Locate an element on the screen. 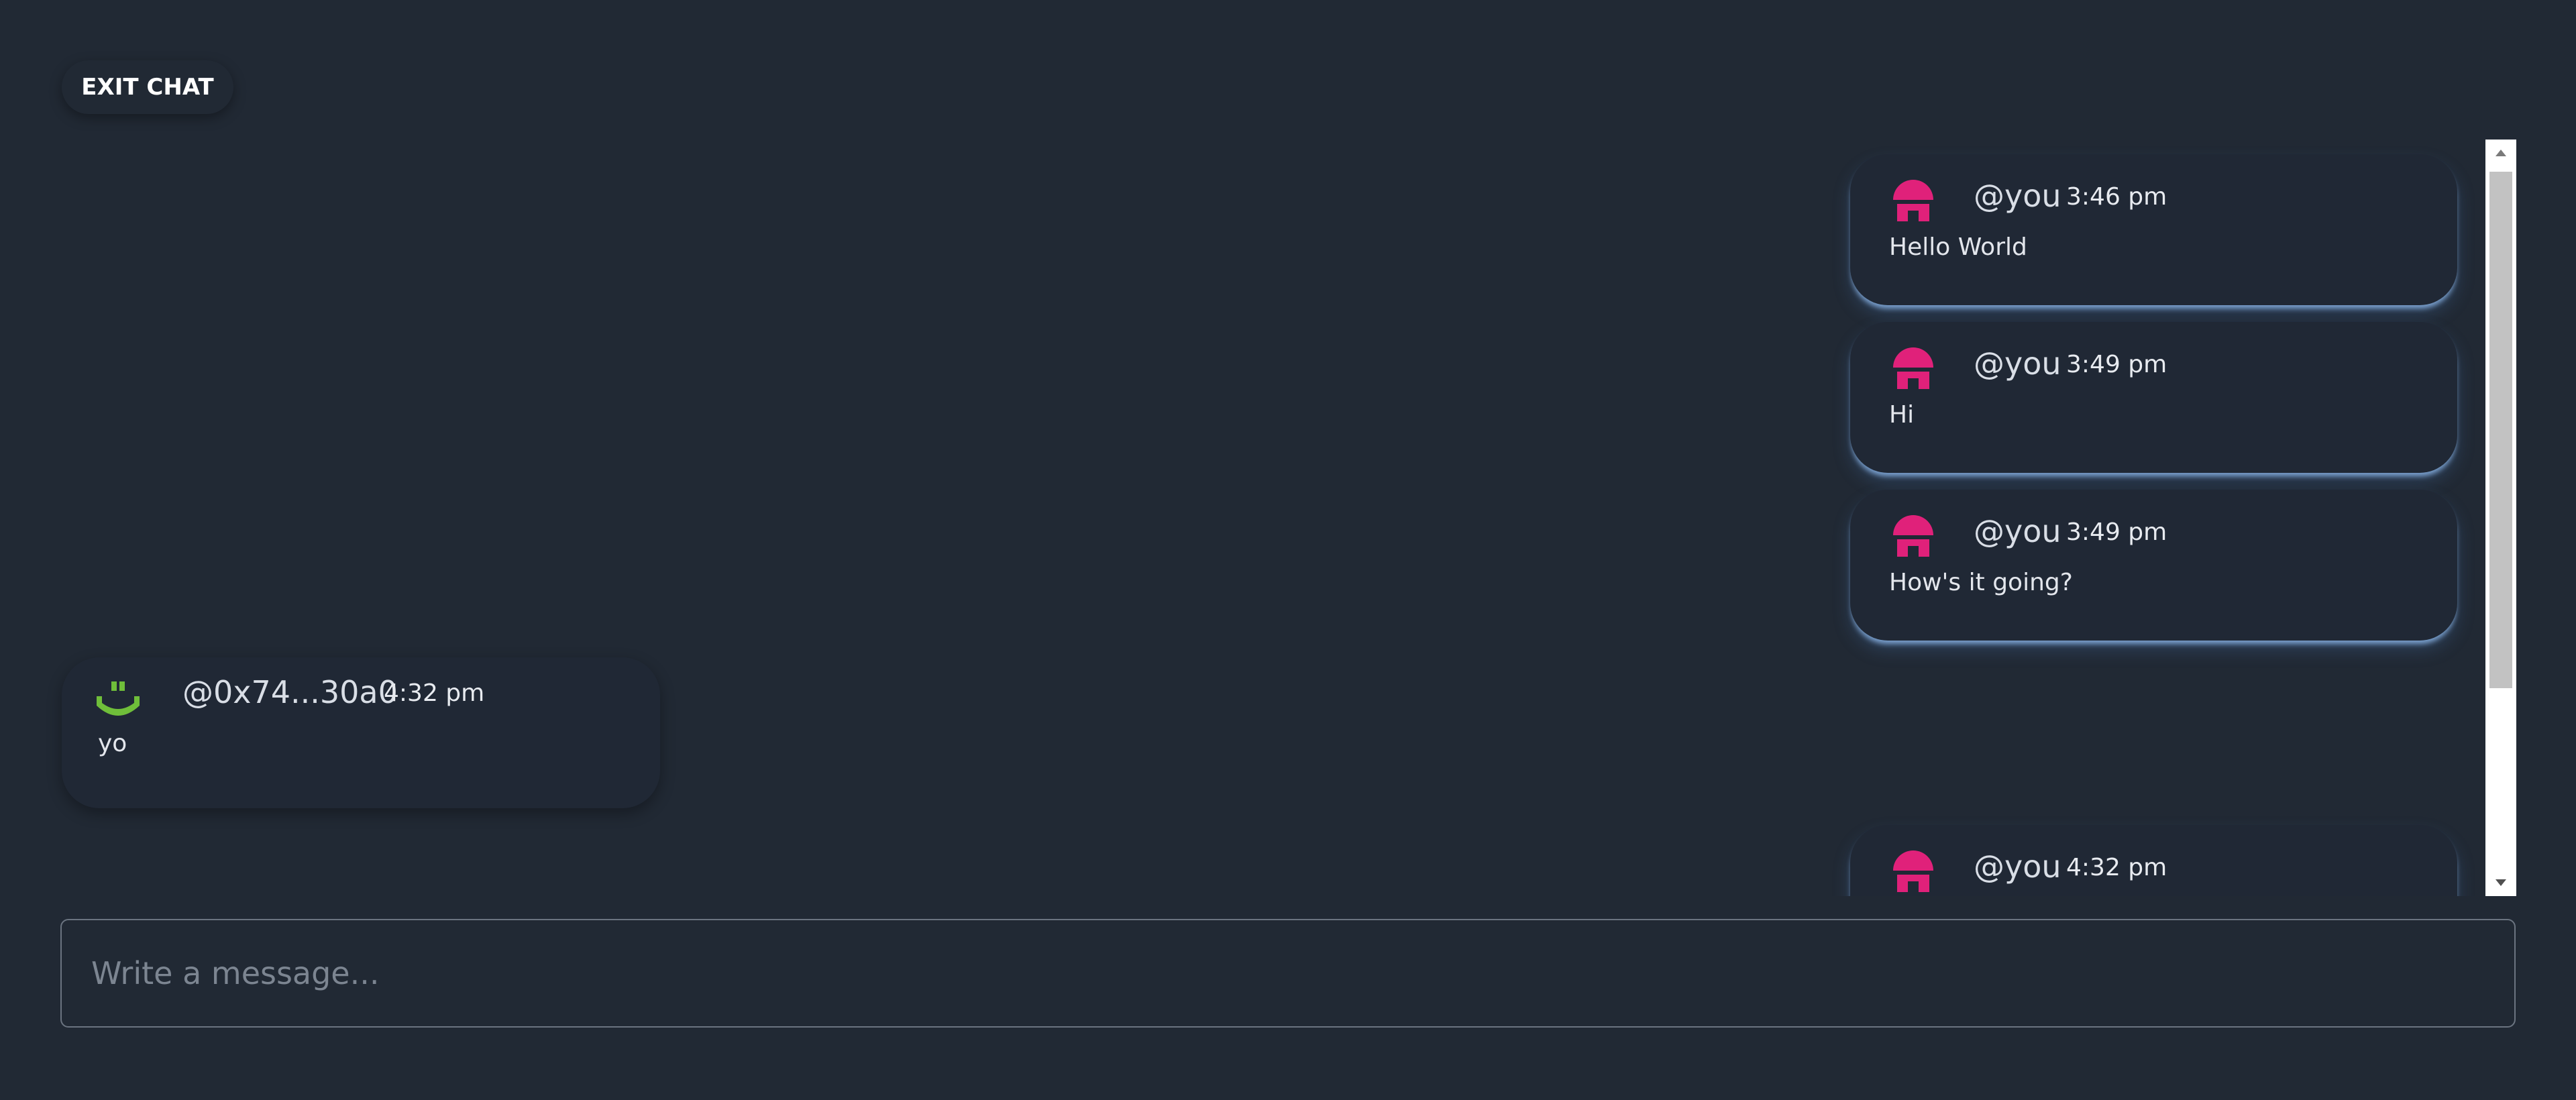 This screenshot has height=1100, width=2576. message-bubble: @you 3:49 pm Hi is located at coordinates (2153, 397).